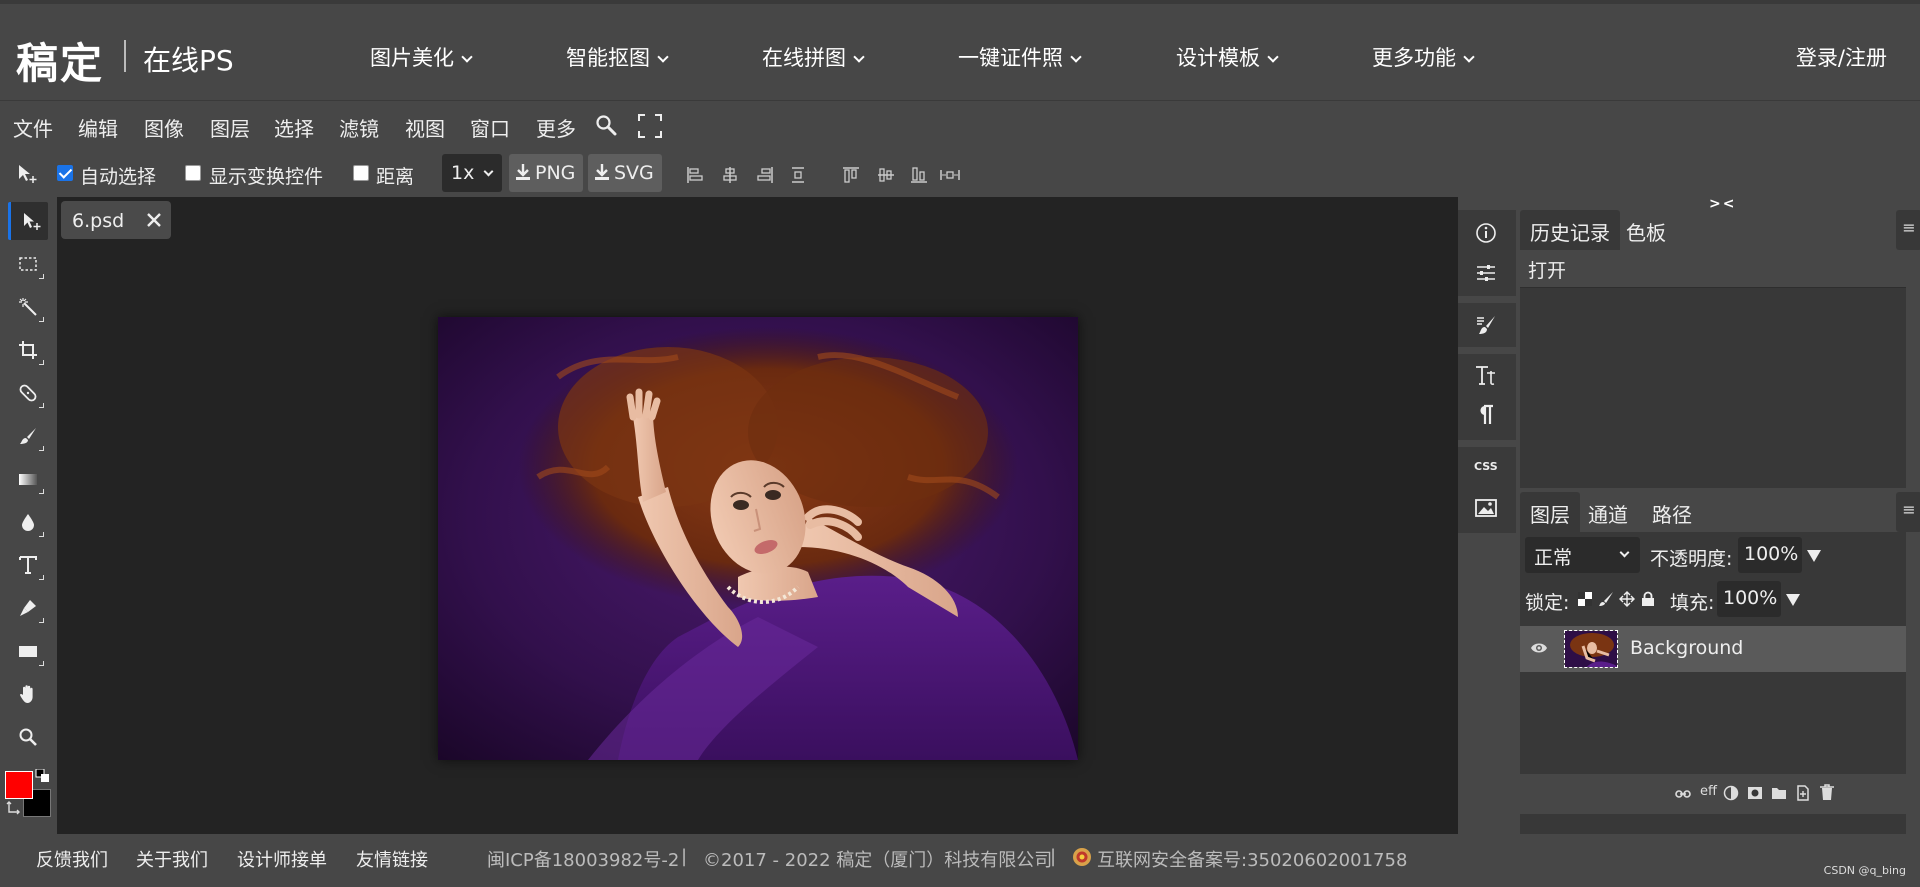 The height and width of the screenshot is (887, 1920). What do you see at coordinates (546, 173) in the screenshot?
I see `export-png-button: PNG` at bounding box center [546, 173].